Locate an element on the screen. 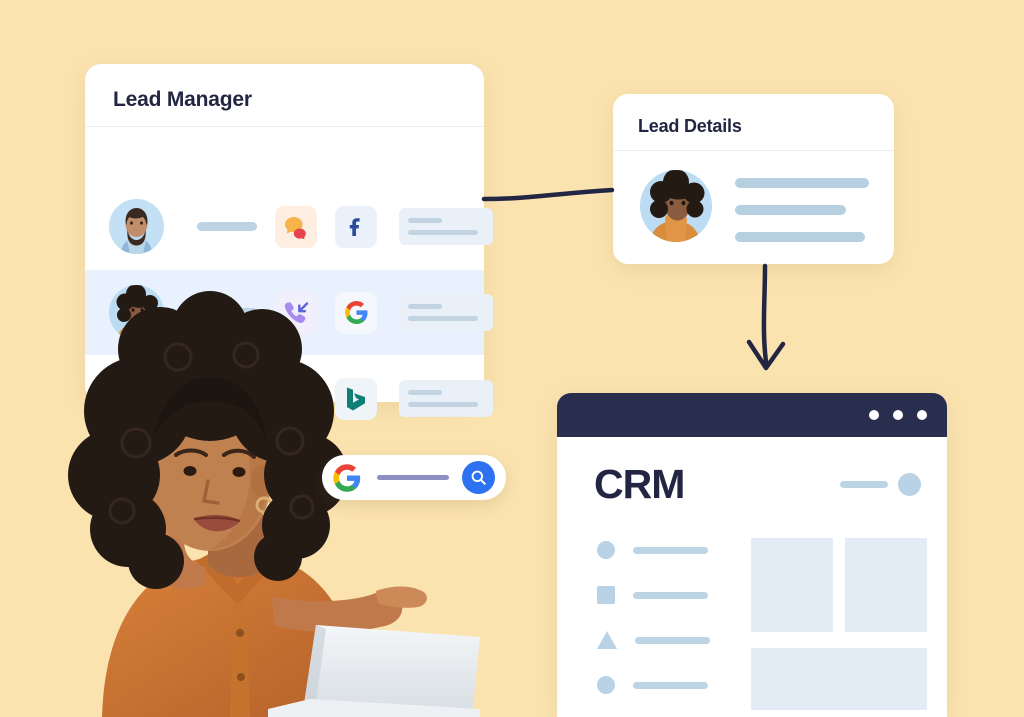  lead-details-card: Lead Details is located at coordinates (753, 179).